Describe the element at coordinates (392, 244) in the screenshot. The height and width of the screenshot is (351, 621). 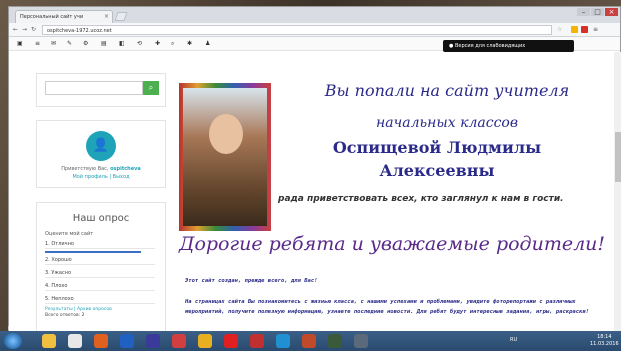
I see `greeting-heading: Дорогие ребята и уважаемые родители!` at that location.